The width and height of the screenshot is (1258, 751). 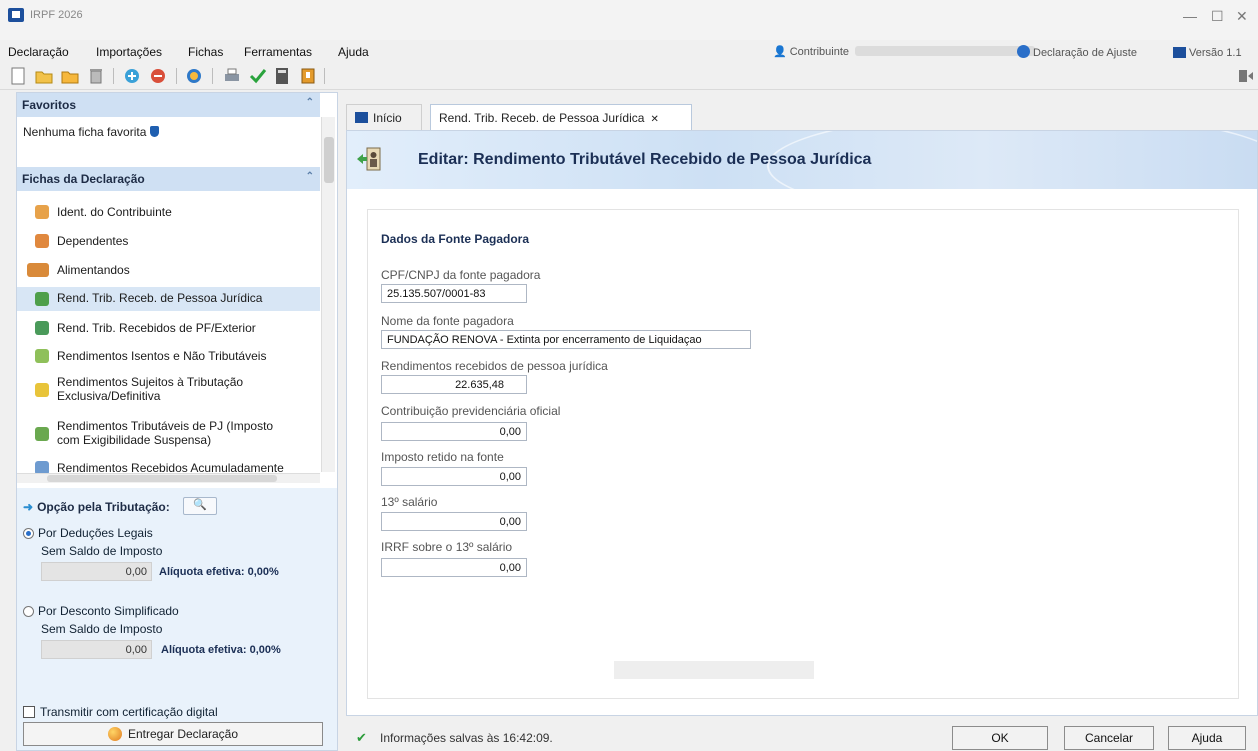 What do you see at coordinates (114, 212) in the screenshot?
I see `sidebar-item-label: Ident. do Contribuinte` at bounding box center [114, 212].